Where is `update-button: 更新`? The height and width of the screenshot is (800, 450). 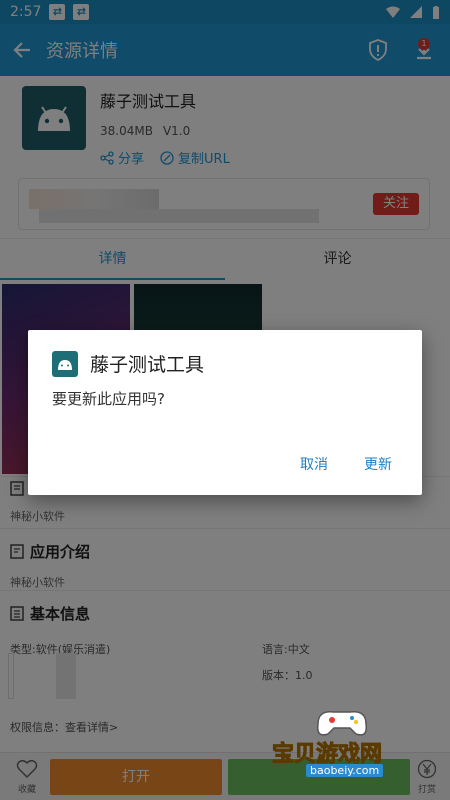
update-button: 更新 is located at coordinates (378, 464).